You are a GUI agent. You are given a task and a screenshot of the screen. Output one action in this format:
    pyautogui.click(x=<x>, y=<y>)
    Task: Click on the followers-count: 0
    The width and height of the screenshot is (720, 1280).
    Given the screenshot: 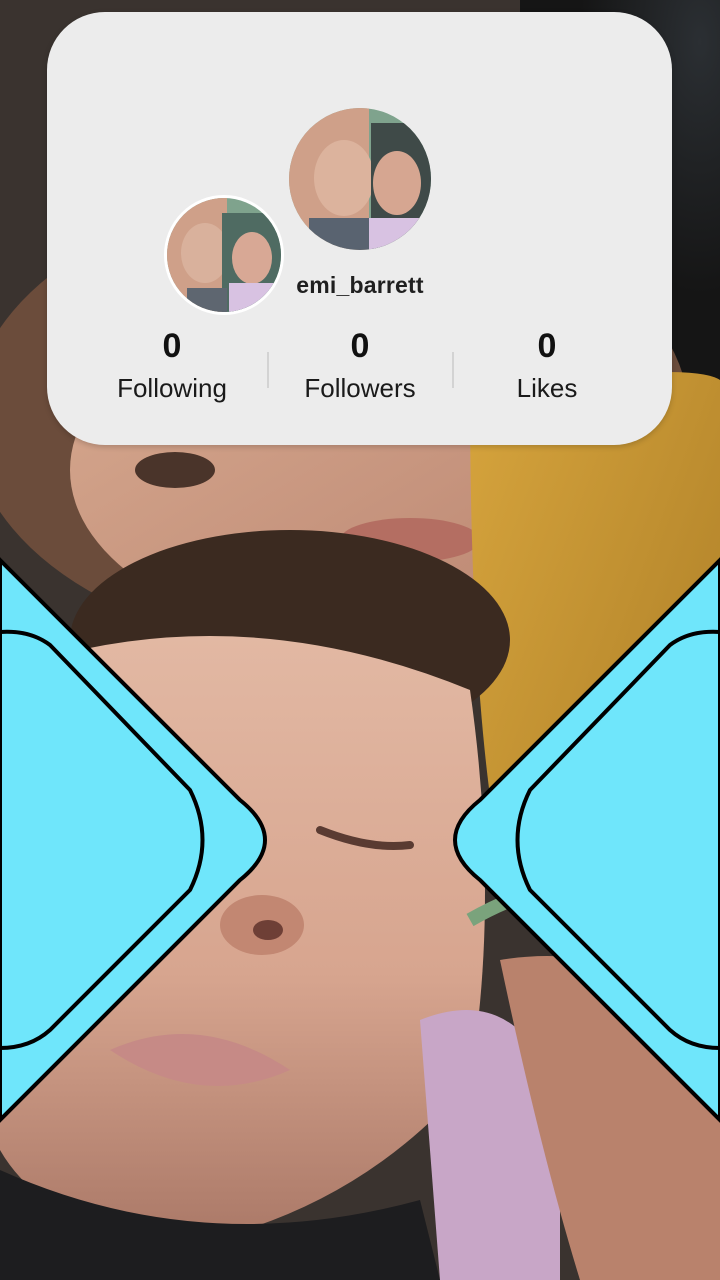 What is the action you would take?
    pyautogui.click(x=360, y=346)
    